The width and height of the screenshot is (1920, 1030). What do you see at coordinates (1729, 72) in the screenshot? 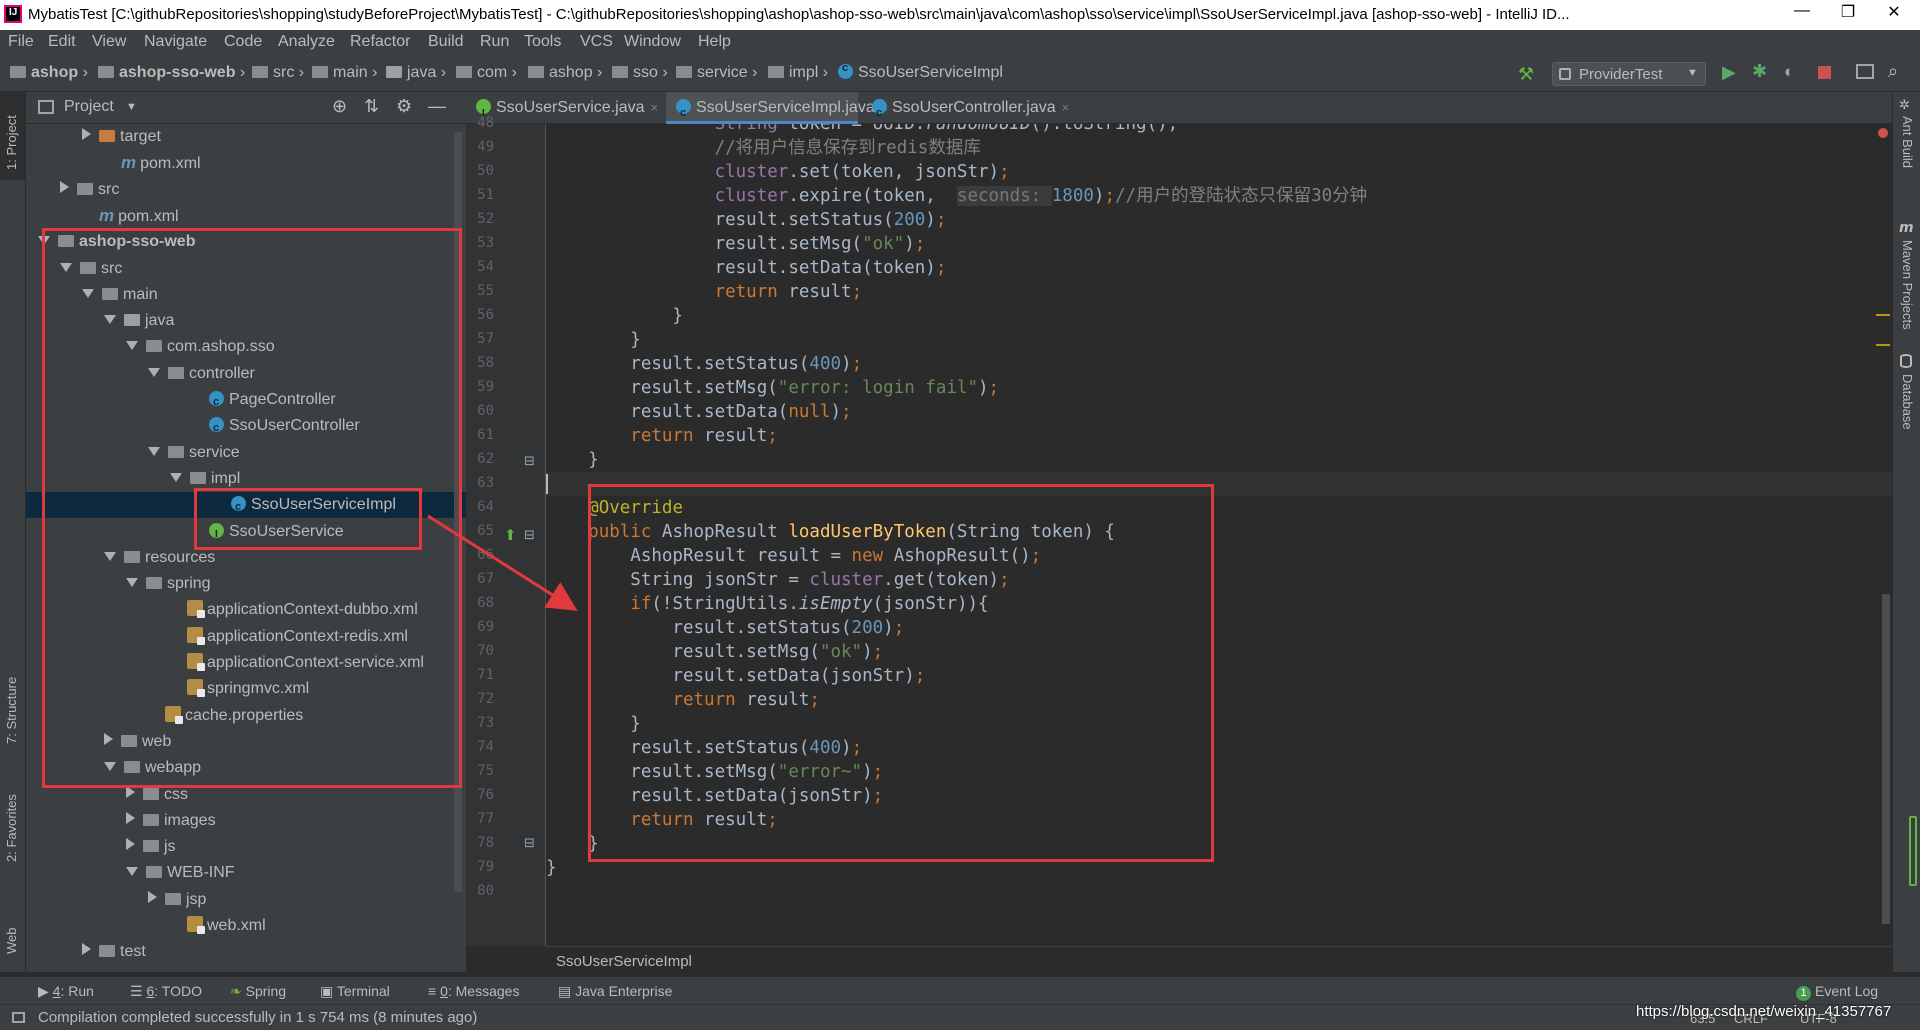
I see `run-icon: ▶` at bounding box center [1729, 72].